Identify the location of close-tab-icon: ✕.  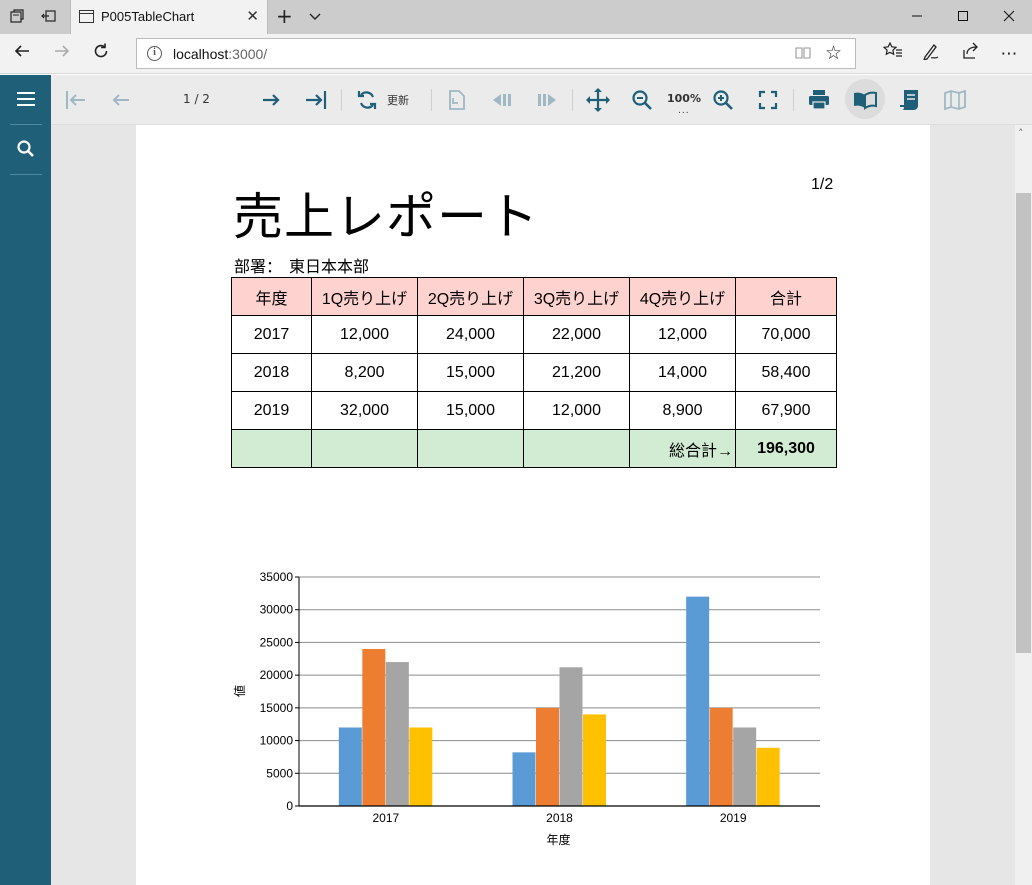
(252, 16).